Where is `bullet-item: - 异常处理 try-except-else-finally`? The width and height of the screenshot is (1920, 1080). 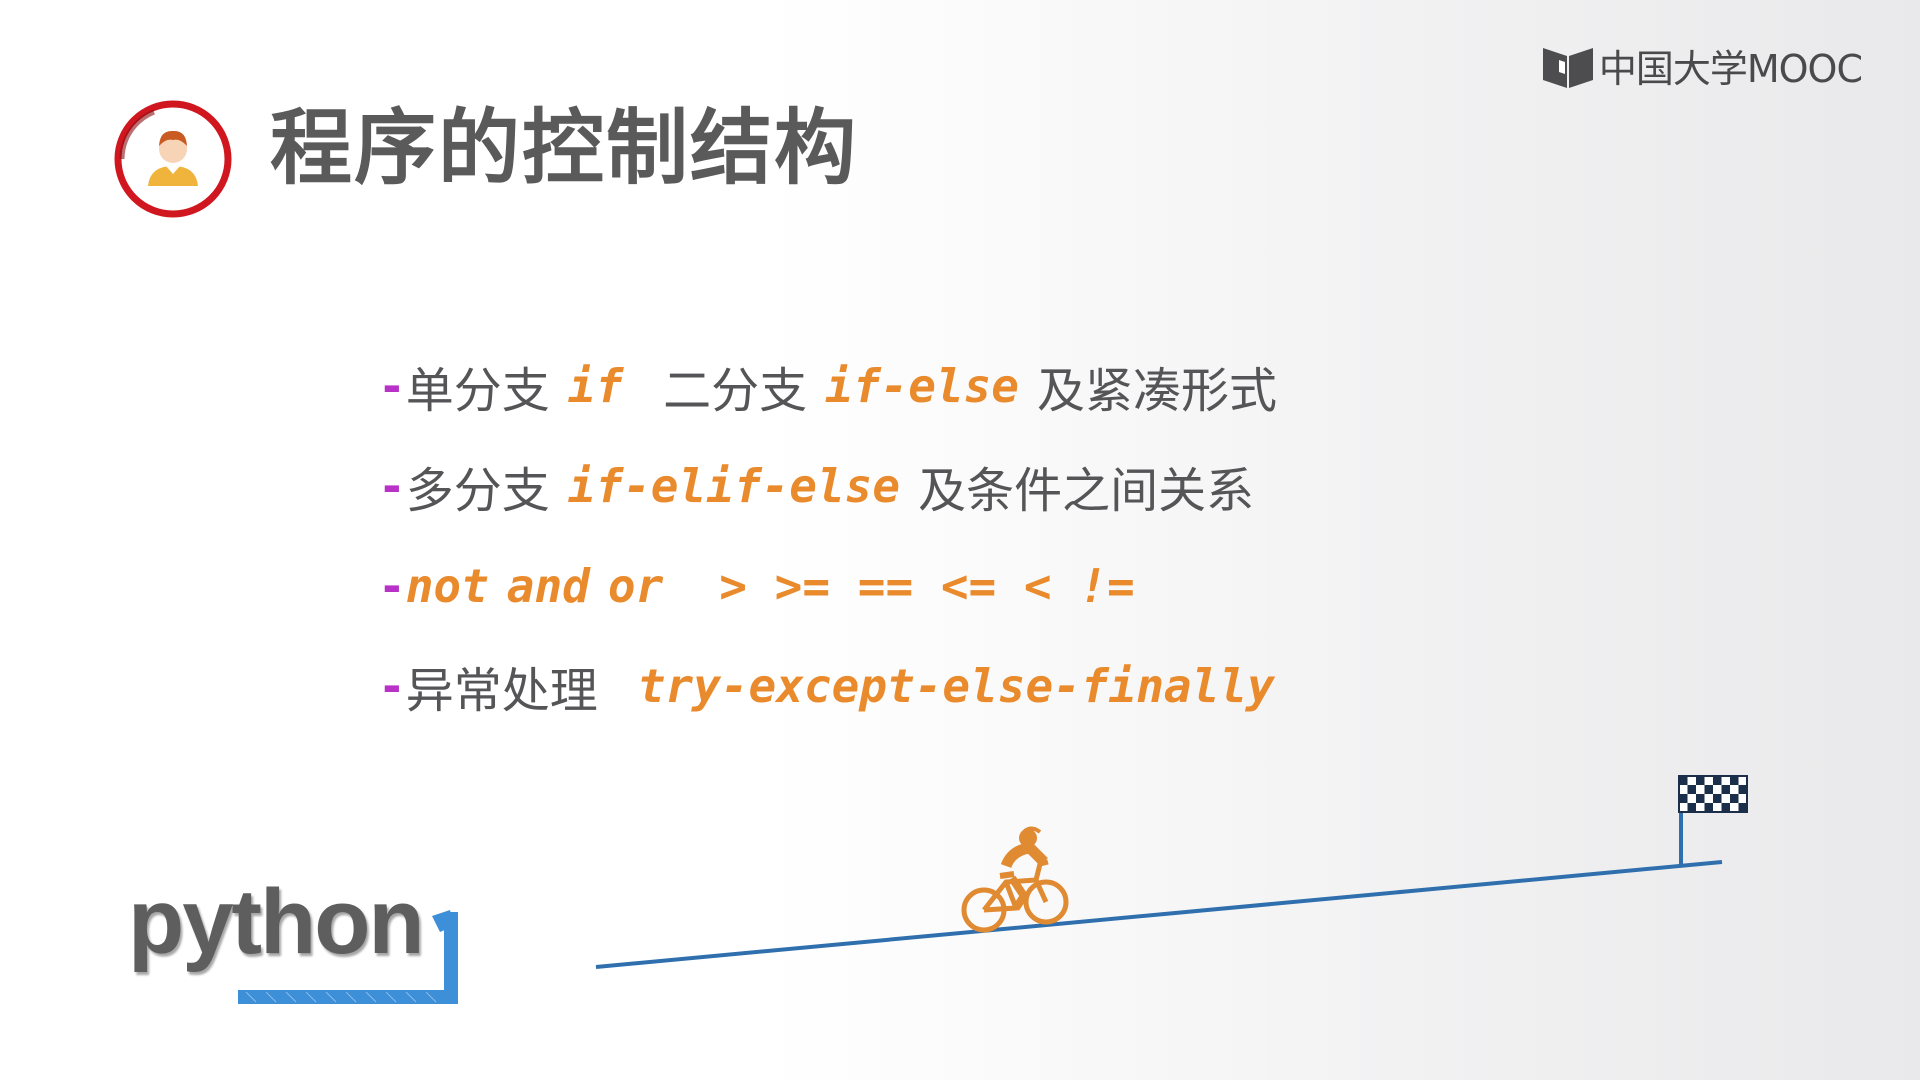 bullet-item: - 异常处理 try-except-else-finally is located at coordinates (827, 686).